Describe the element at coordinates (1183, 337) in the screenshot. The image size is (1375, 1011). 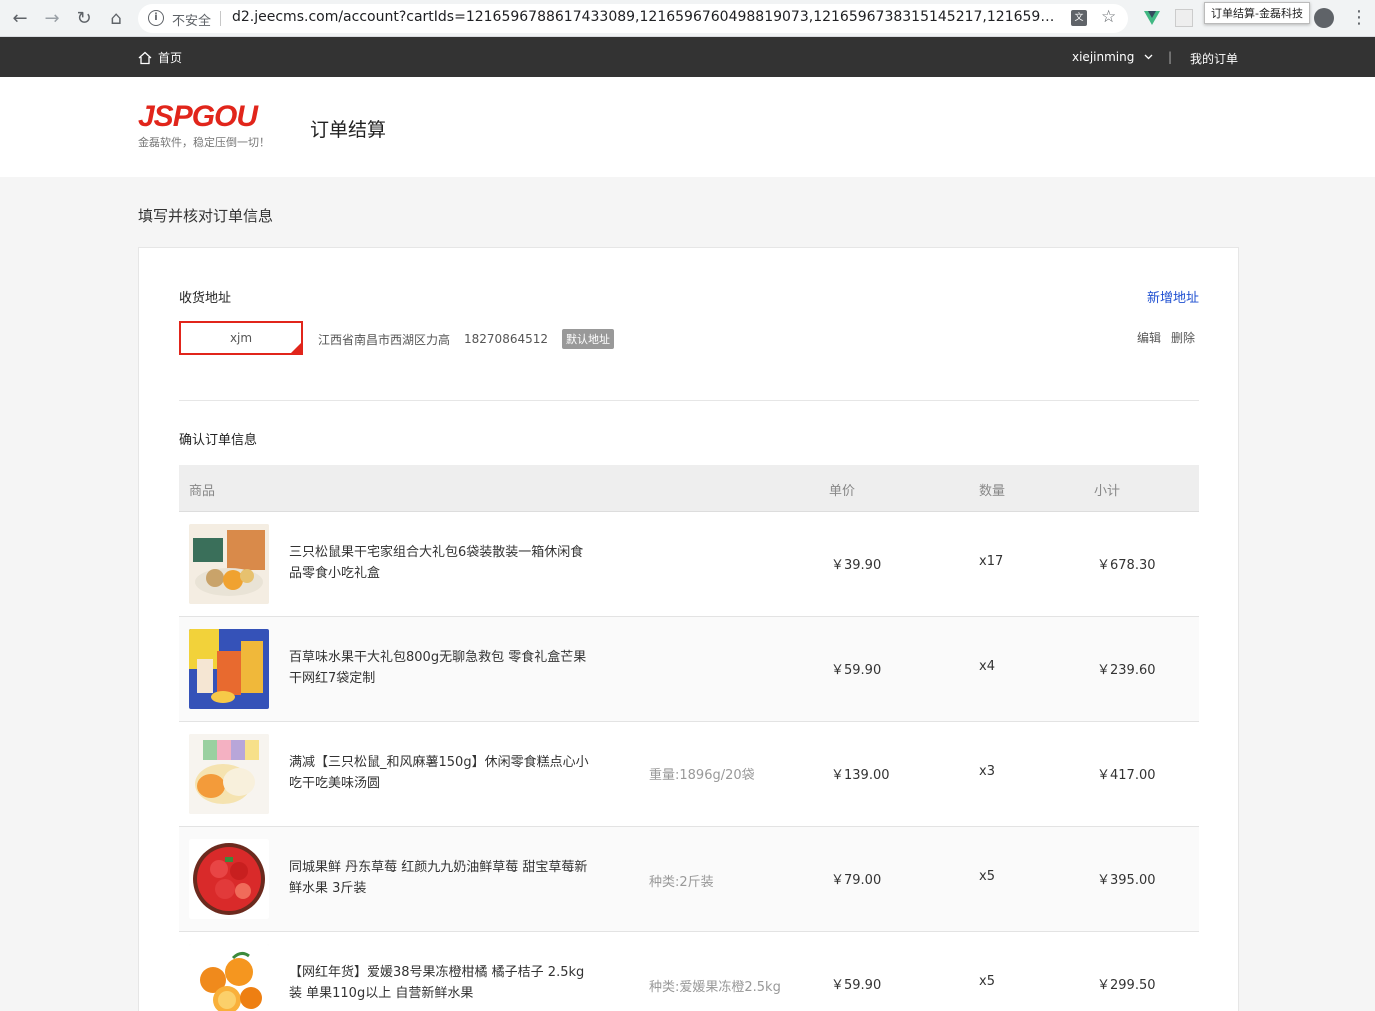
I see `delete-address-link: 删除` at that location.